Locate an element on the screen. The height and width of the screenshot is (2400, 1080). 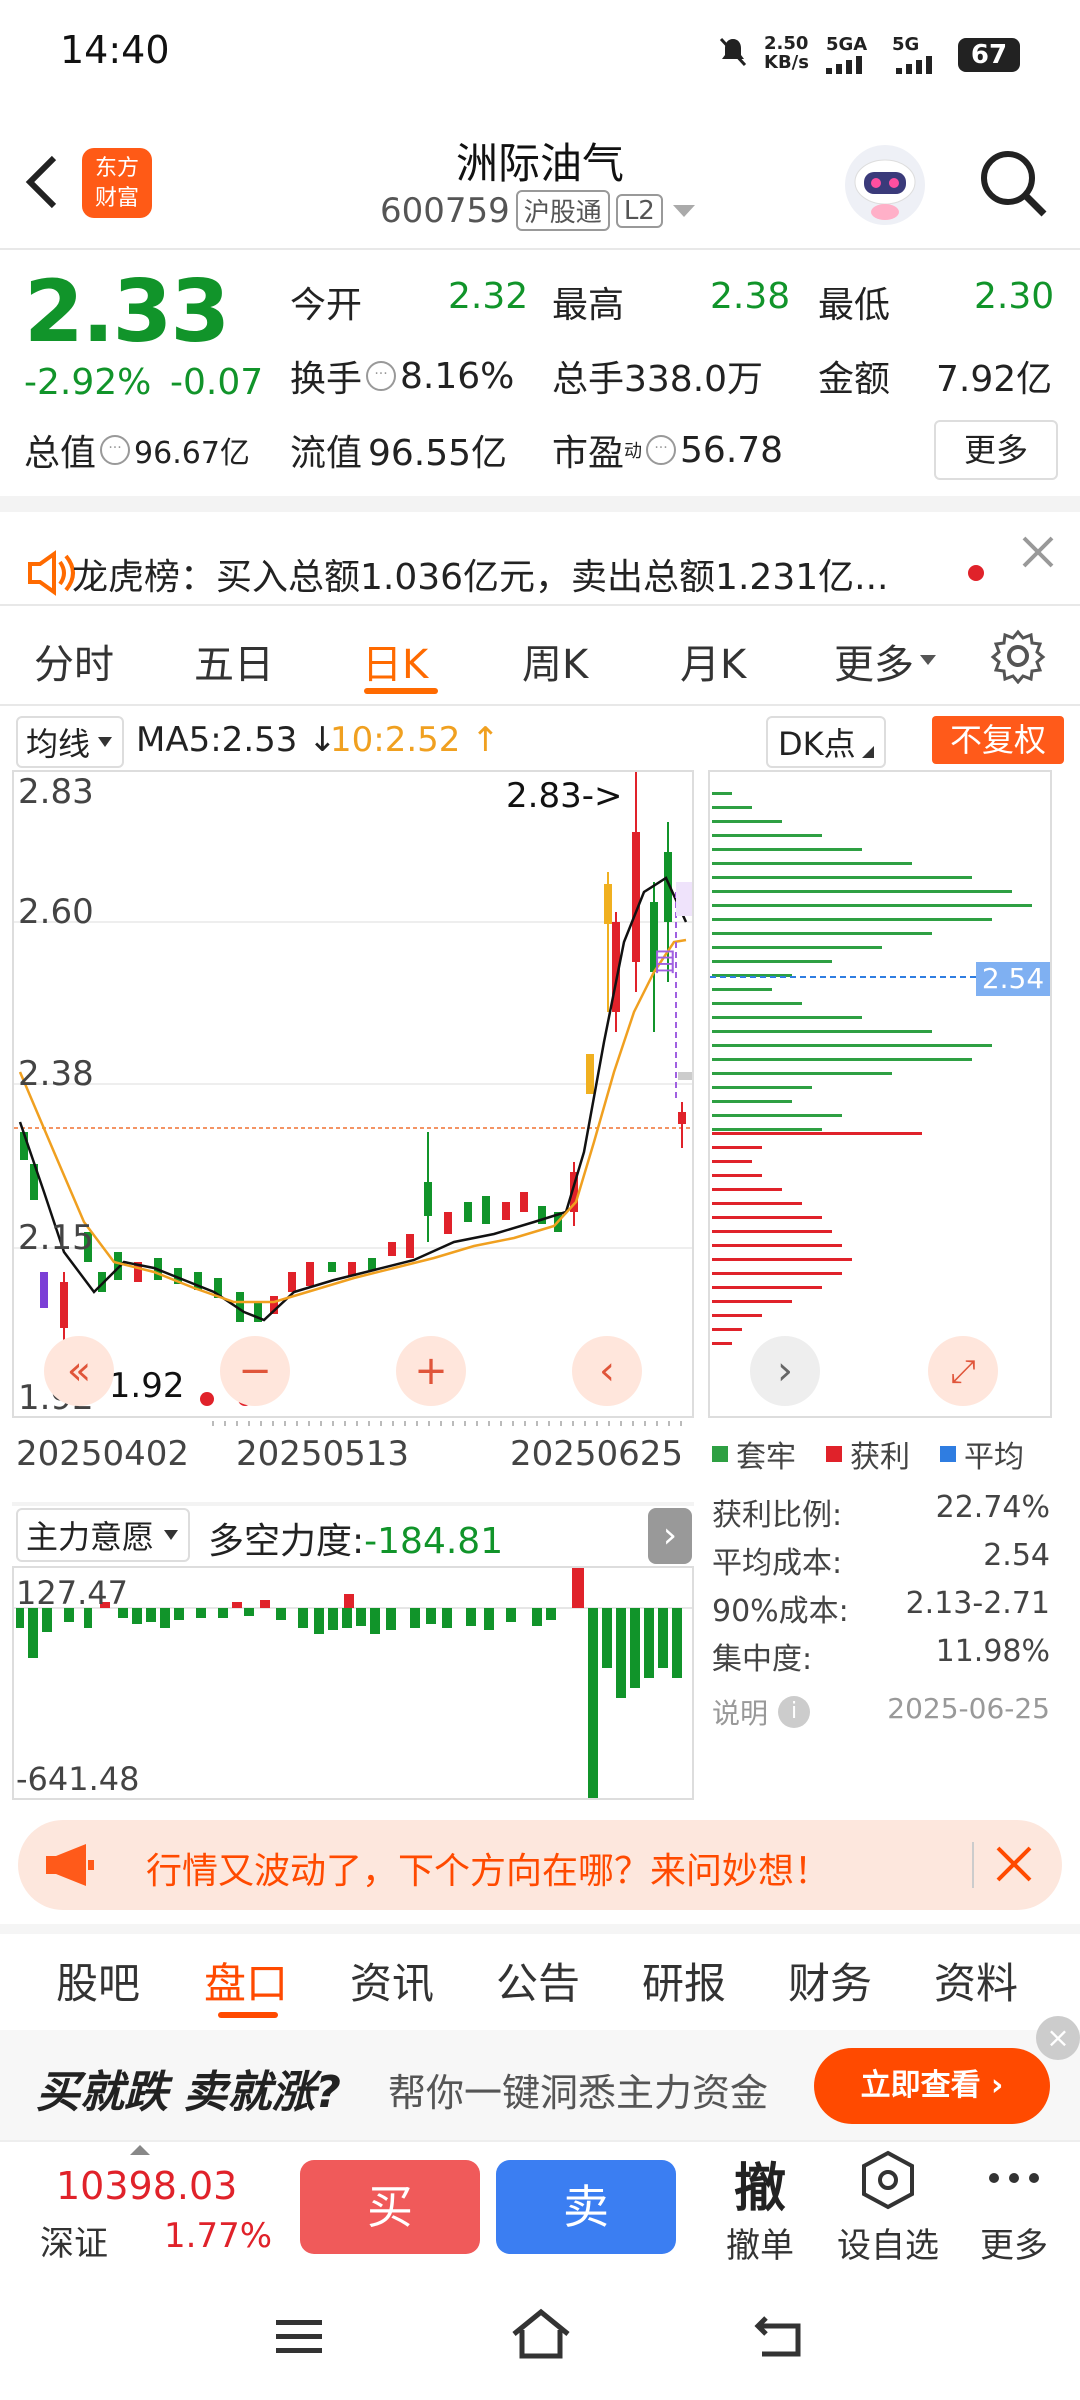
hexagon-icon is located at coordinates (888, 2180).